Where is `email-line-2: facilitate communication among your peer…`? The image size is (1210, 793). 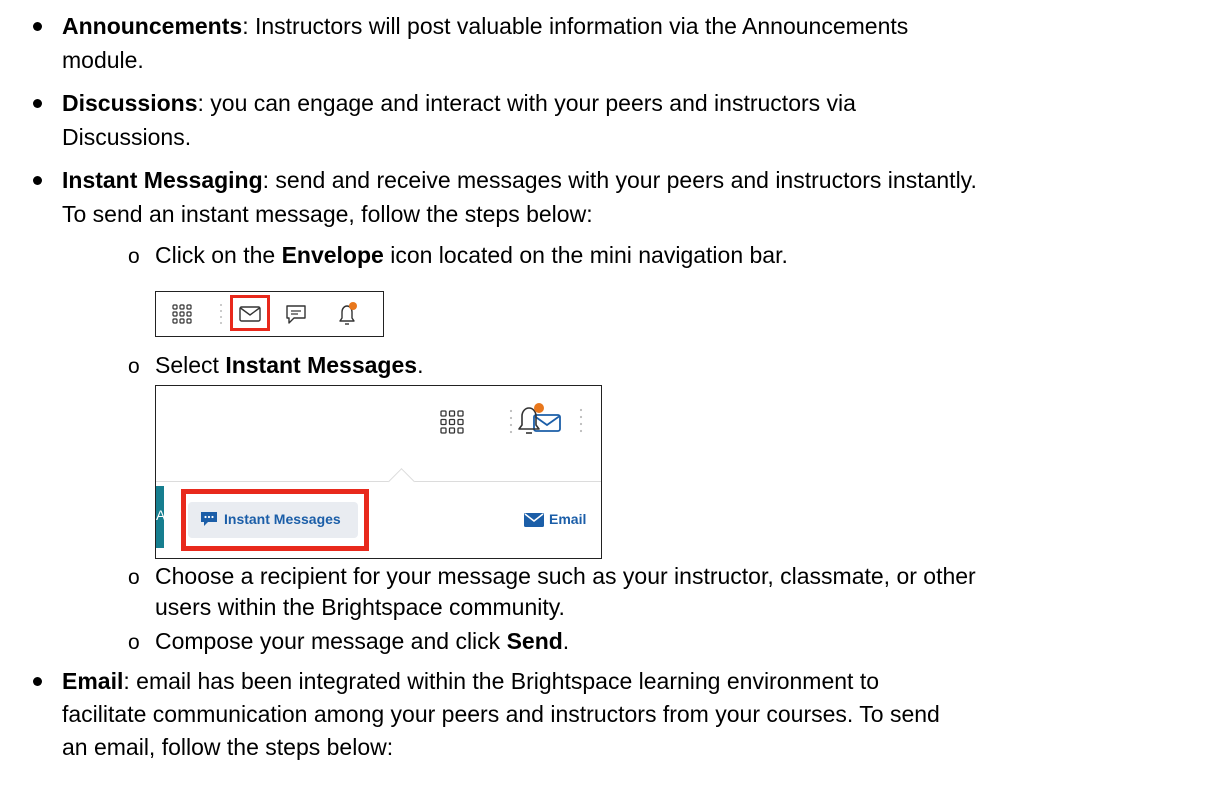
email-line-2: facilitate communication among your peer… is located at coordinates (501, 714).